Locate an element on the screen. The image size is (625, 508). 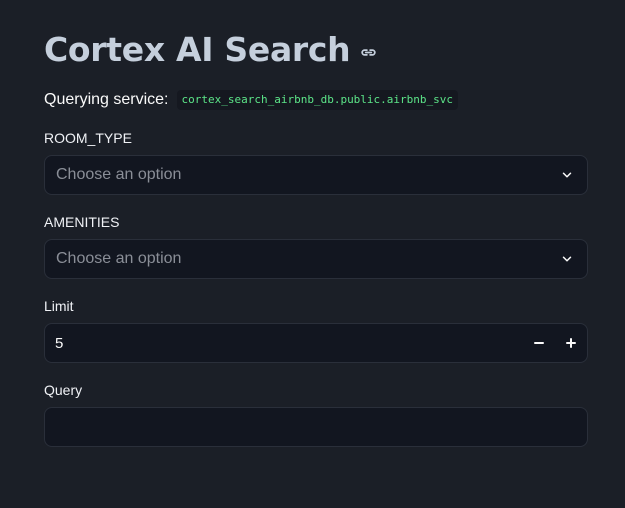
minus-icon is located at coordinates (539, 343).